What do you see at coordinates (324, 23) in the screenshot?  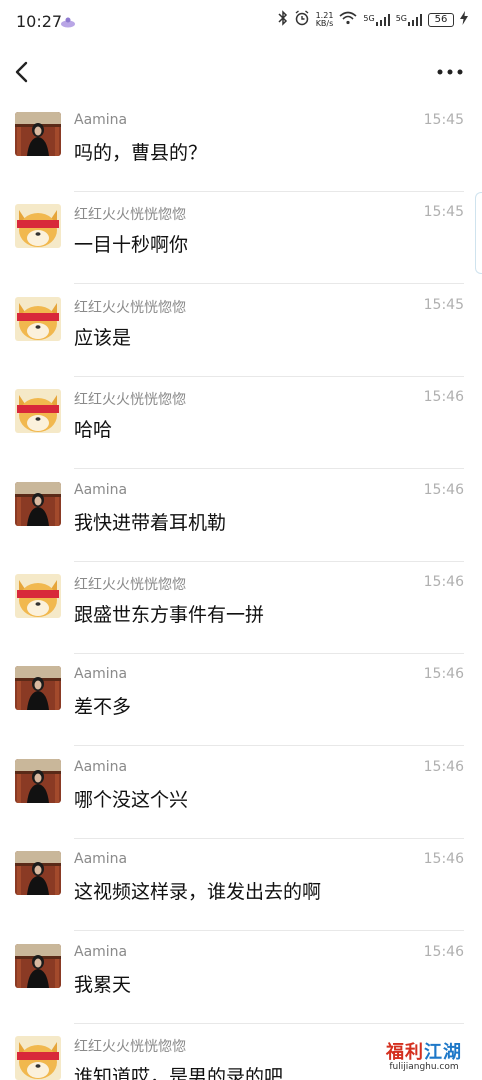 I see `net-speed-unit: KB/s` at bounding box center [324, 23].